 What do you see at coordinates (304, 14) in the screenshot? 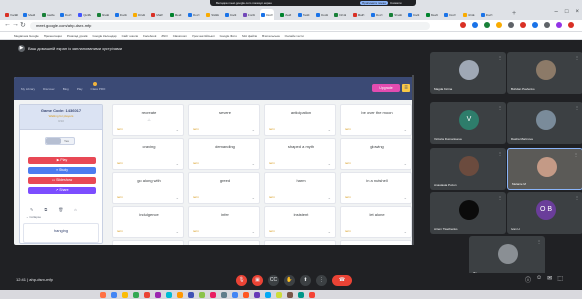
I see `browser-tab: Task ×` at bounding box center [304, 14].